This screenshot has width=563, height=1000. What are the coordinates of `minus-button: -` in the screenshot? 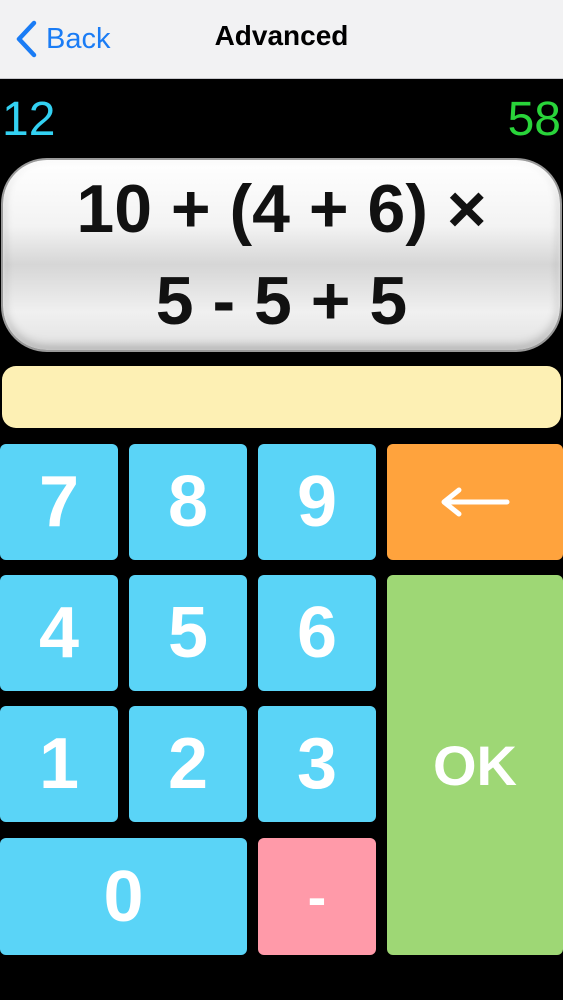 It's located at (317, 896).